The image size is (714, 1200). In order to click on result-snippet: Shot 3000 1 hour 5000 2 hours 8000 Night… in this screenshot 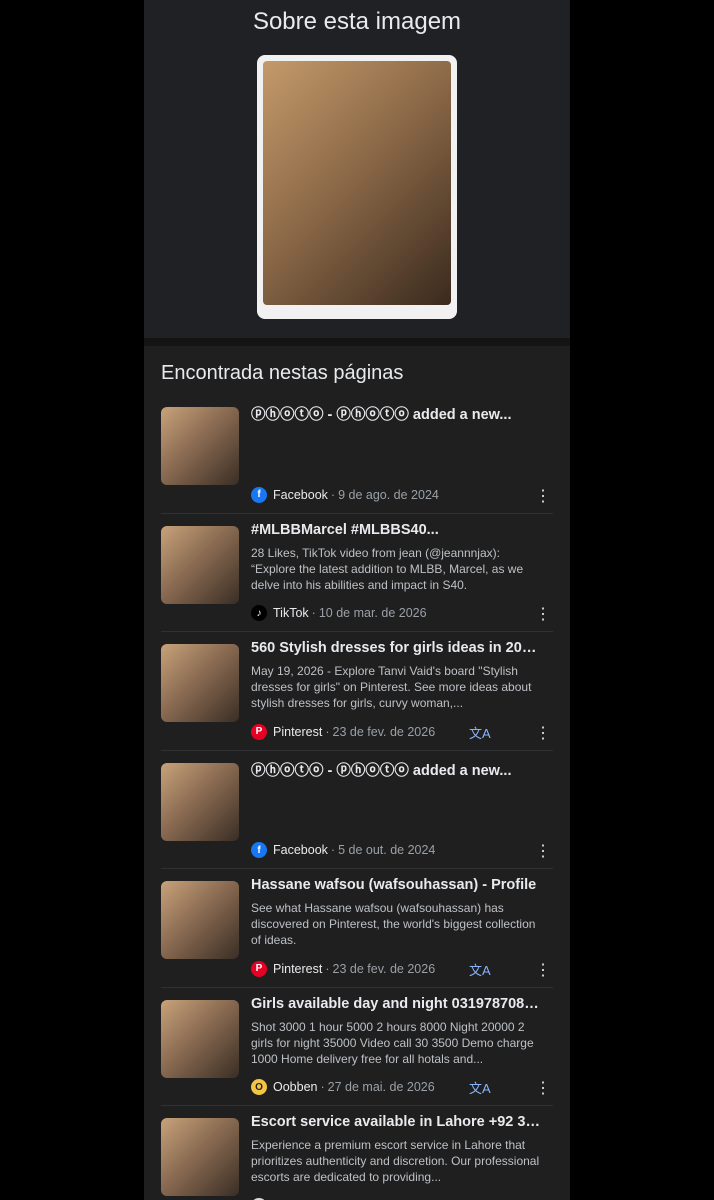, I will do `click(392, 1042)`.